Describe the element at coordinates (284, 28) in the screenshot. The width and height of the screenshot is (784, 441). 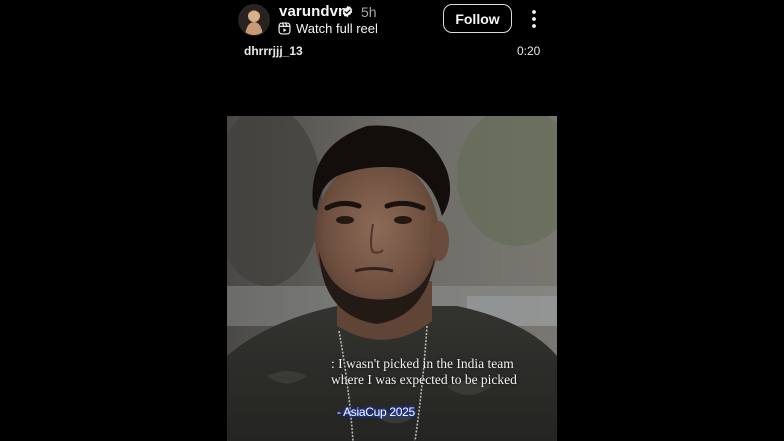
I see `reels-icon` at that location.